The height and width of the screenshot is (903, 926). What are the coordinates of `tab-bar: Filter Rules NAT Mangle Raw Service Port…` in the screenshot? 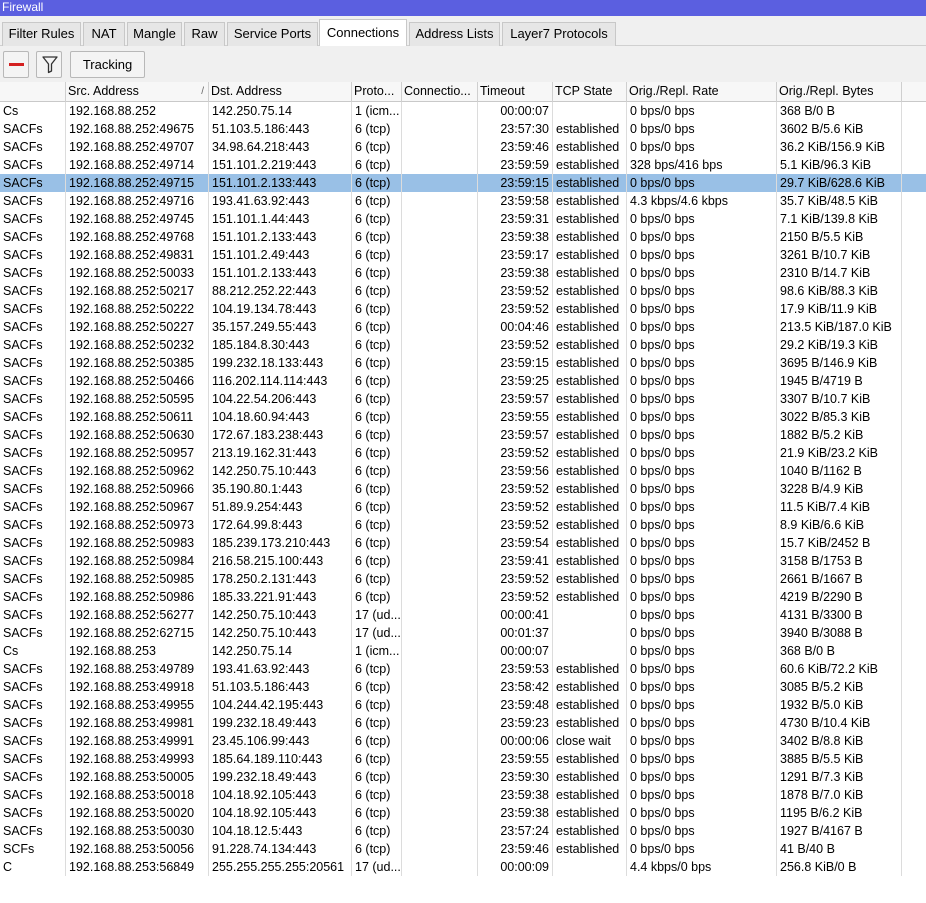 It's located at (463, 31).